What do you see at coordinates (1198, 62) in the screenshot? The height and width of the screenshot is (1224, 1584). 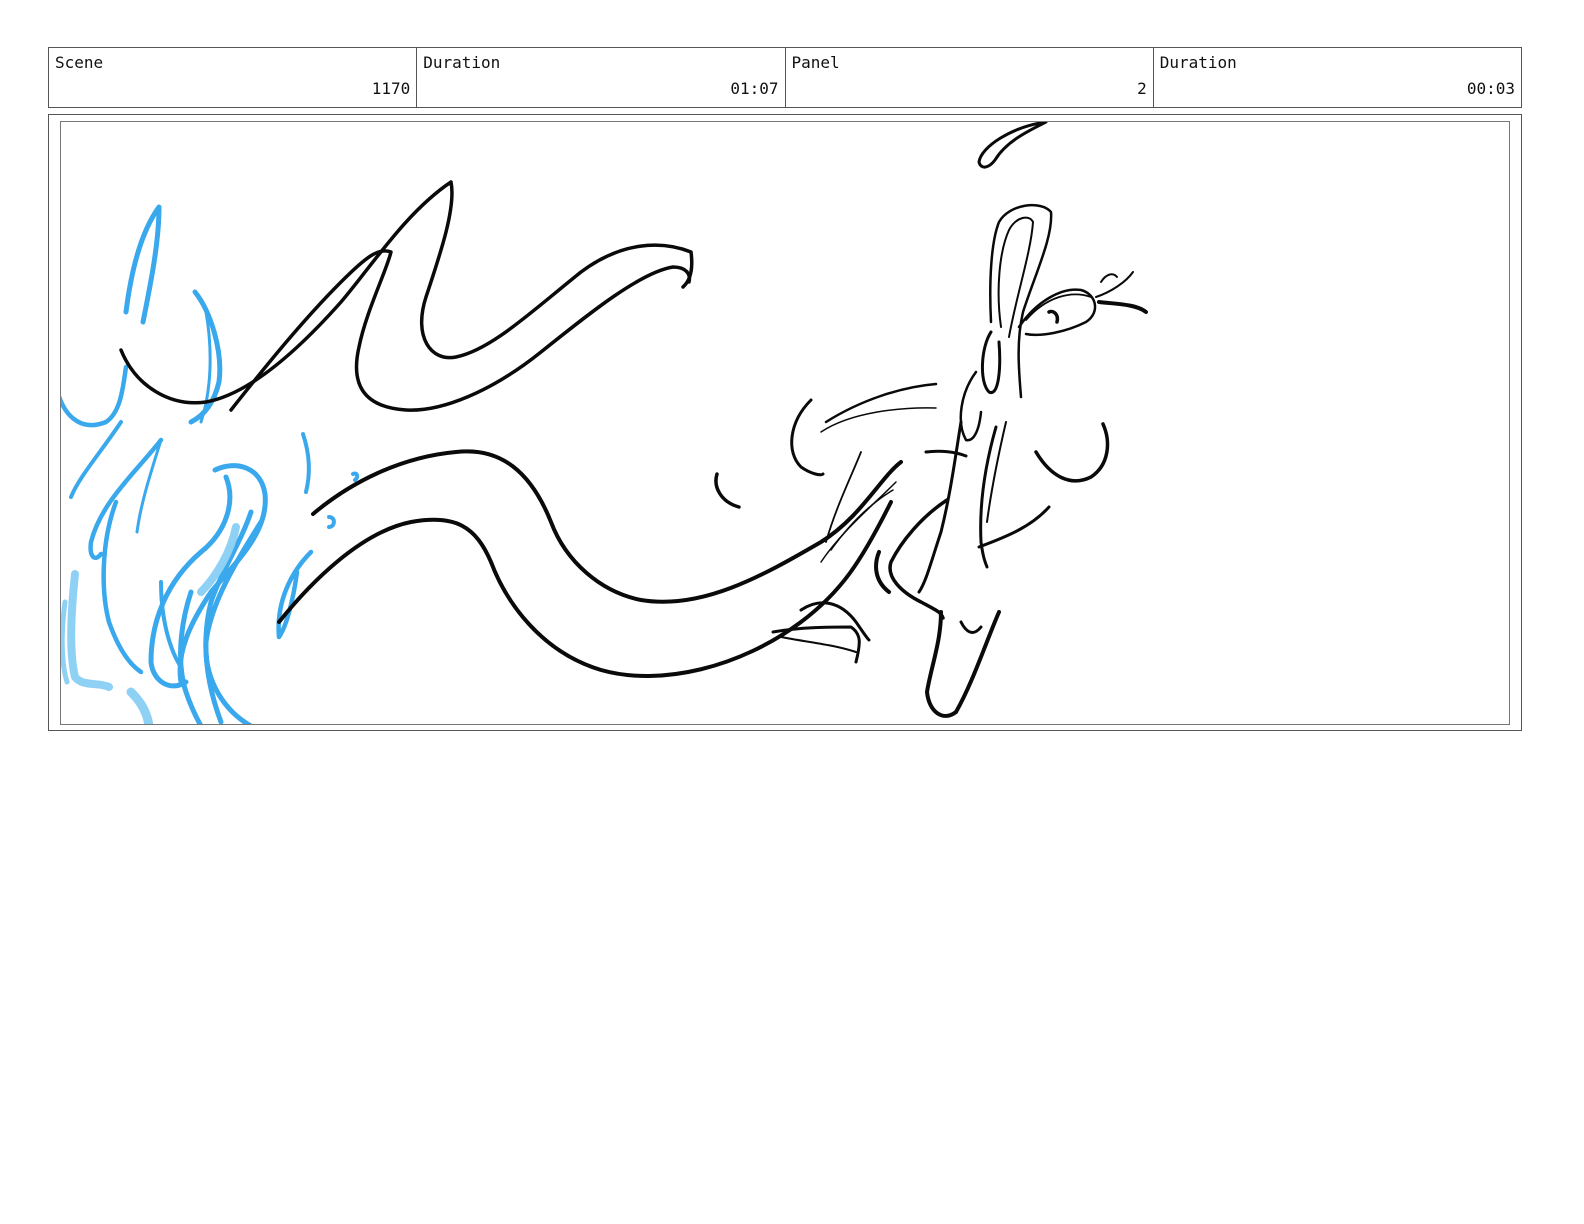 I see `panel-duration-label: Duration` at bounding box center [1198, 62].